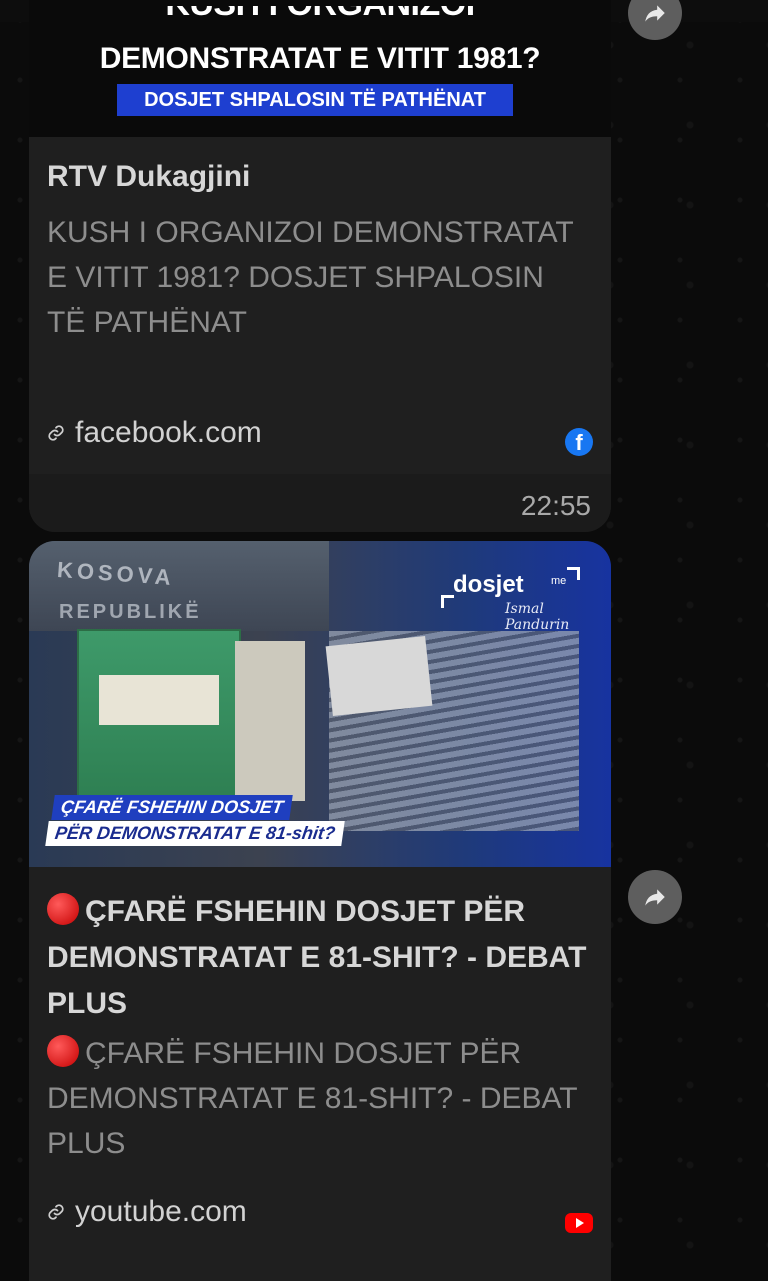 The height and width of the screenshot is (1281, 768). I want to click on folder-label, so click(159, 700).